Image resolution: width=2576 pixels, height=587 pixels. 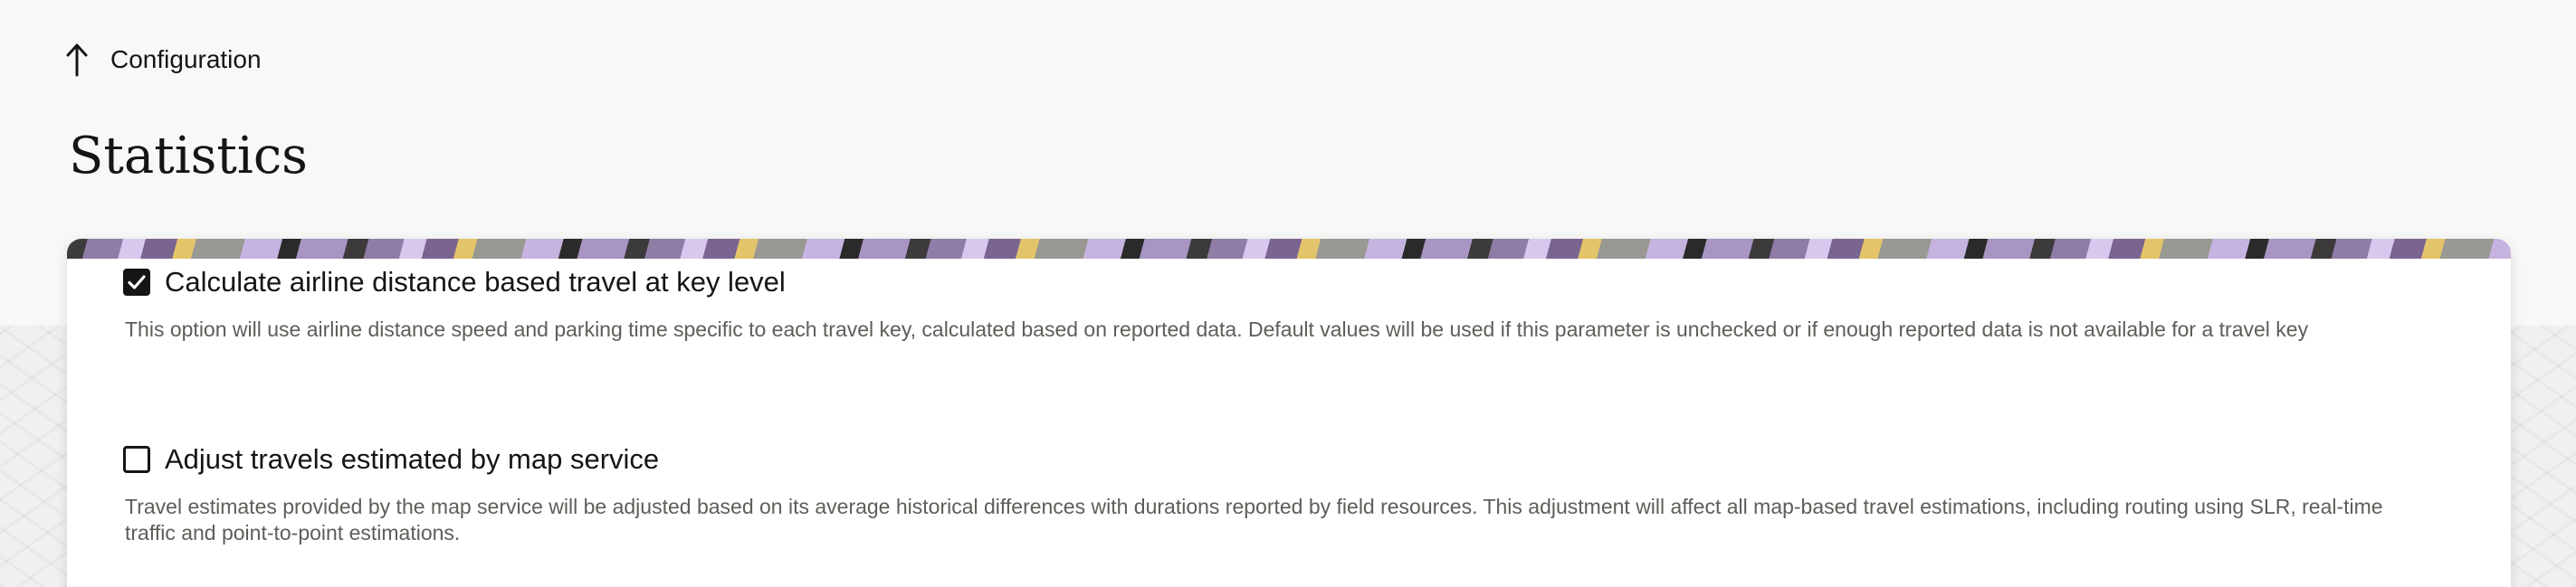 I want to click on adjust-travels-label: Adjust travels estimated by map service, so click(x=412, y=459).